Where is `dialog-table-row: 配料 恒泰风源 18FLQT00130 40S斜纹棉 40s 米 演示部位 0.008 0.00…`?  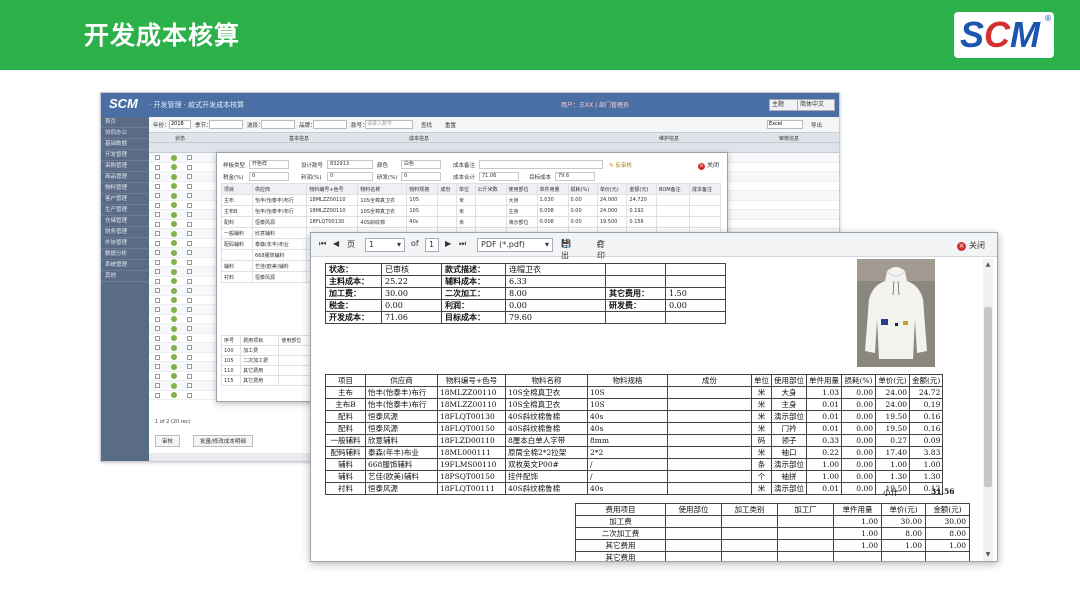 dialog-table-row: 配料 恒泰风源 18FLQT00130 40S斜纹棉 40s 米 演示部位 0.008 0.00… is located at coordinates (471, 222).